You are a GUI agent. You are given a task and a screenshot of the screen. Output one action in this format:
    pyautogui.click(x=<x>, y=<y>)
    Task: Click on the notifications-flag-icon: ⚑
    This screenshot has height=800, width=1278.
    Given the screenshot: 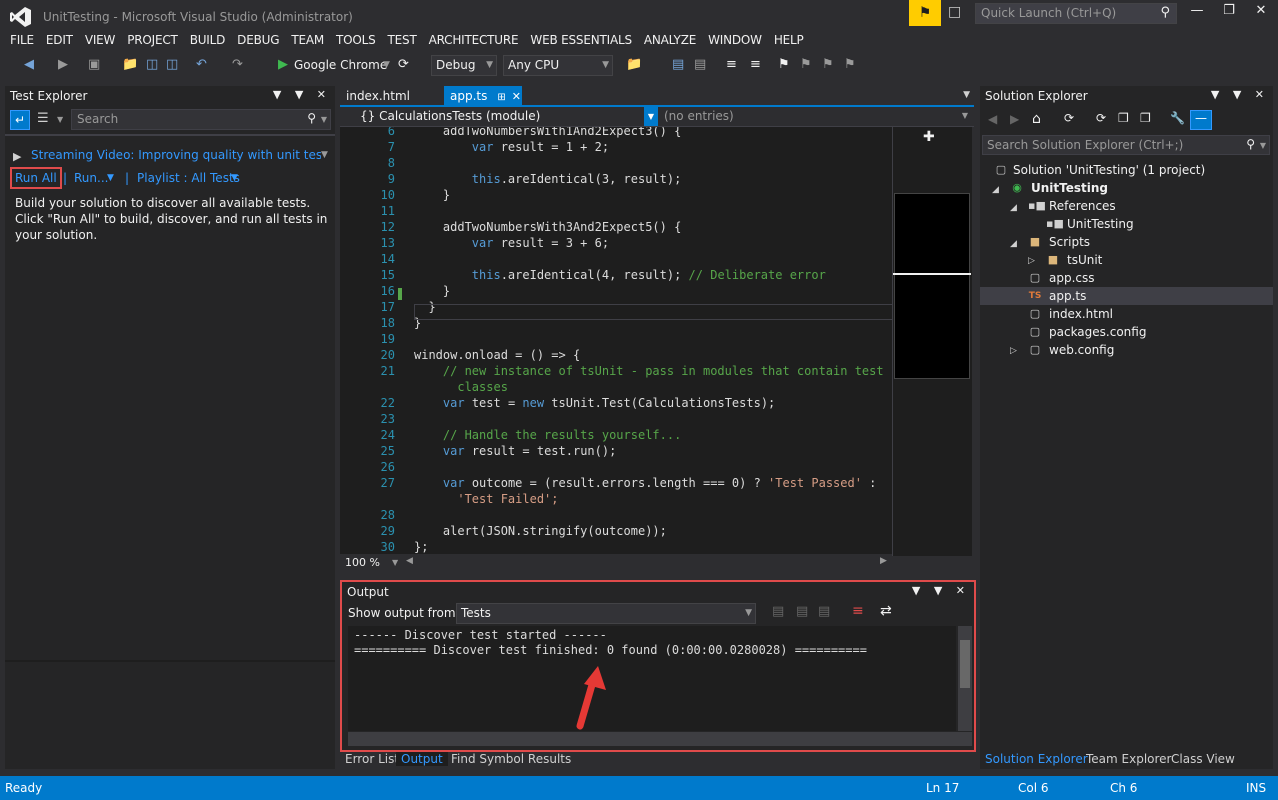 What is the action you would take?
    pyautogui.click(x=925, y=13)
    